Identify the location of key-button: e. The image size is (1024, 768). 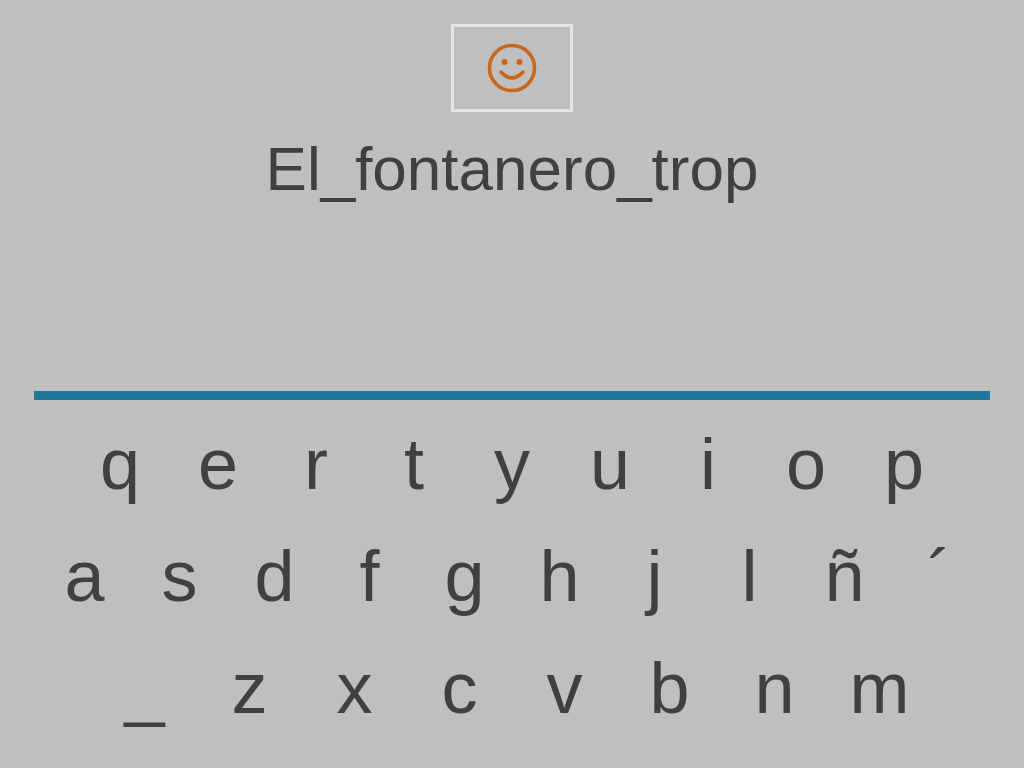
(218, 464).